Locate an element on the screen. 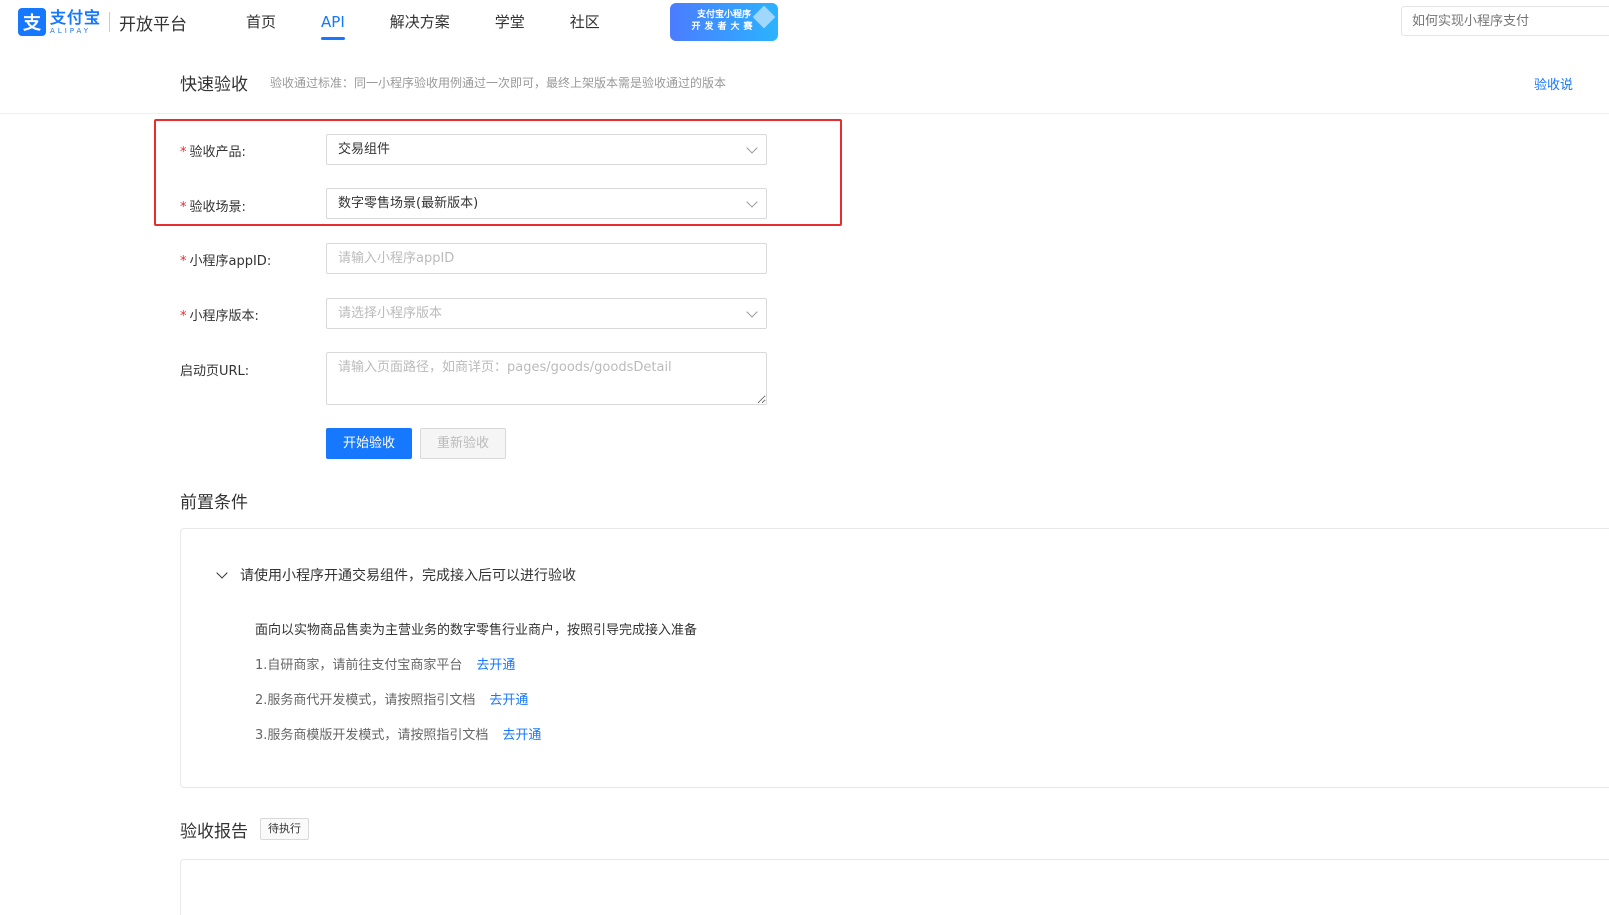 Image resolution: width=1609 pixels, height=915 pixels. quick-check-title: 快速验收 is located at coordinates (214, 85).